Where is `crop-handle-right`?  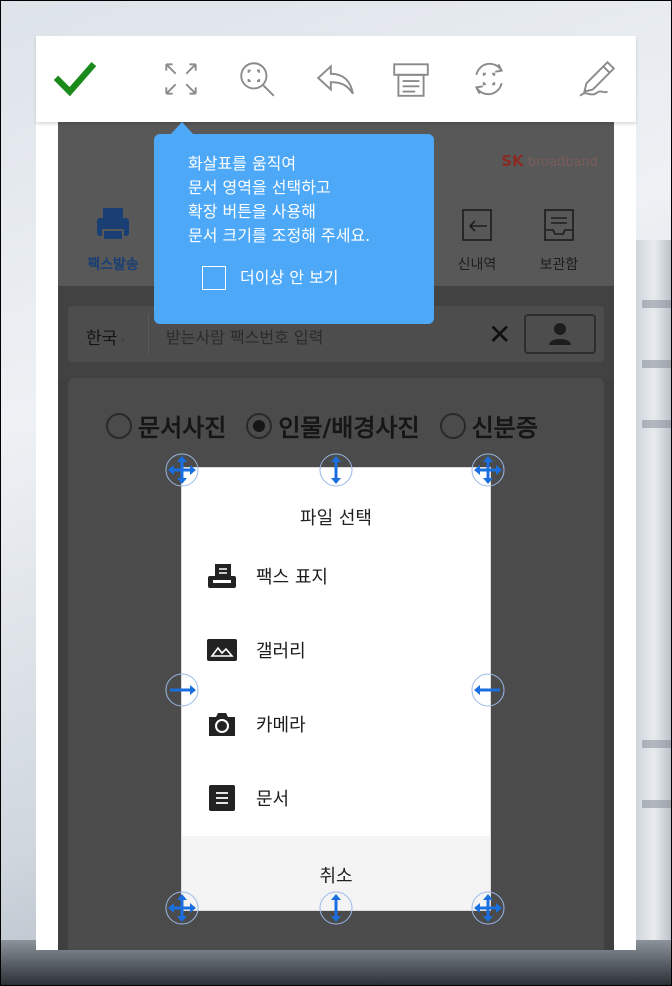
crop-handle-right is located at coordinates (488, 690).